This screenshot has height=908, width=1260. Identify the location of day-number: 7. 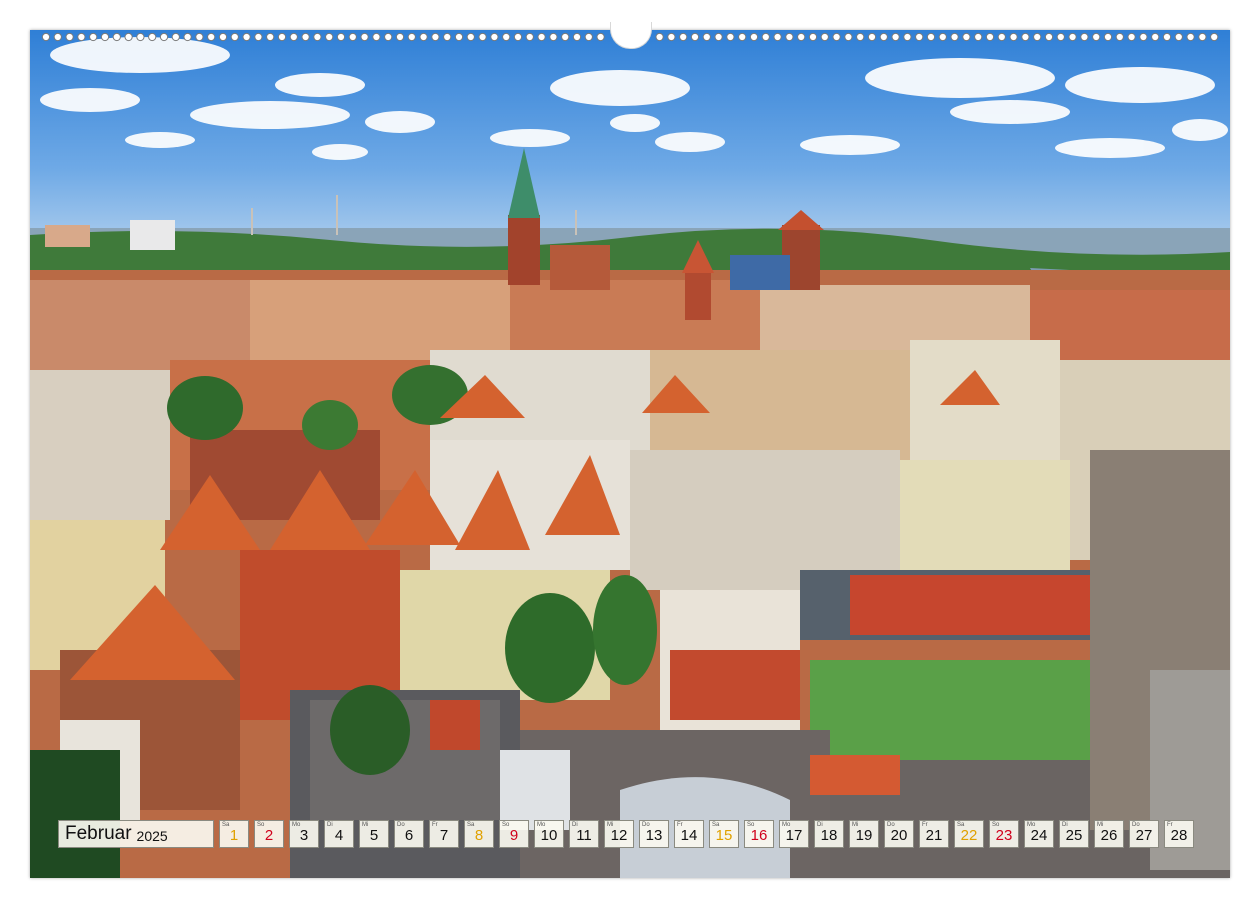
(444, 835).